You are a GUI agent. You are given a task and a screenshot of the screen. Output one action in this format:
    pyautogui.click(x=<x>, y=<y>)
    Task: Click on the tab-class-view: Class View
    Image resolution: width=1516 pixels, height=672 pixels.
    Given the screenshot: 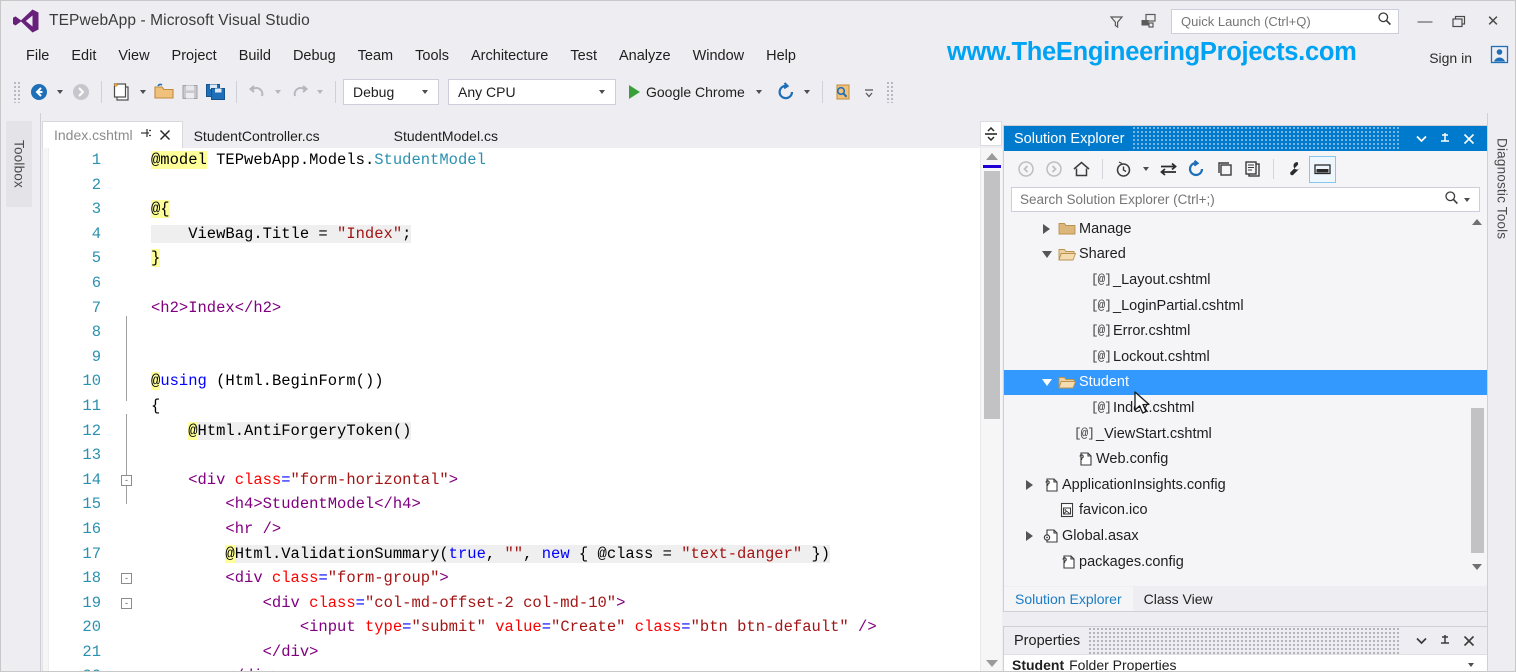 What is the action you would take?
    pyautogui.click(x=1178, y=599)
    